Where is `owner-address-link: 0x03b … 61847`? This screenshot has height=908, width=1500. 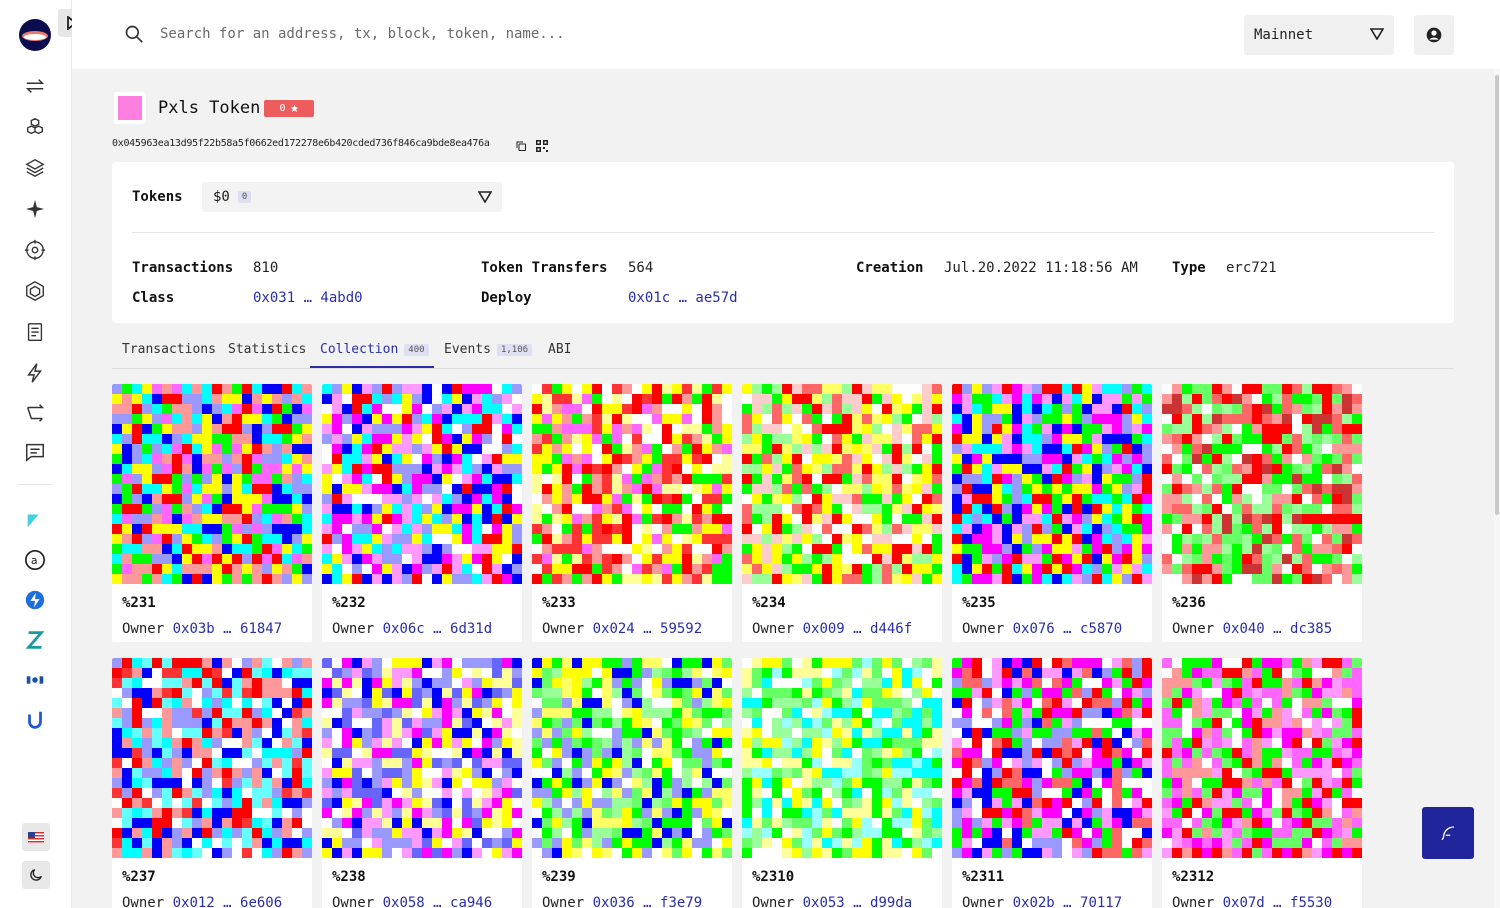 owner-address-link: 0x03b … 61847 is located at coordinates (228, 629).